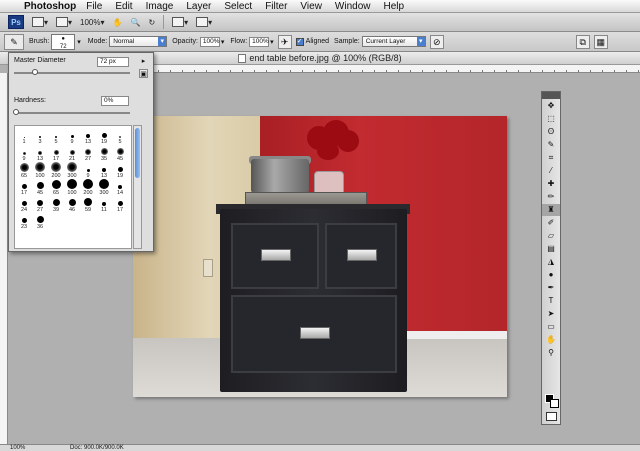 This screenshot has height=451, width=640. What do you see at coordinates (64, 22) in the screenshot?
I see `view-extras-button: ▾` at bounding box center [64, 22].